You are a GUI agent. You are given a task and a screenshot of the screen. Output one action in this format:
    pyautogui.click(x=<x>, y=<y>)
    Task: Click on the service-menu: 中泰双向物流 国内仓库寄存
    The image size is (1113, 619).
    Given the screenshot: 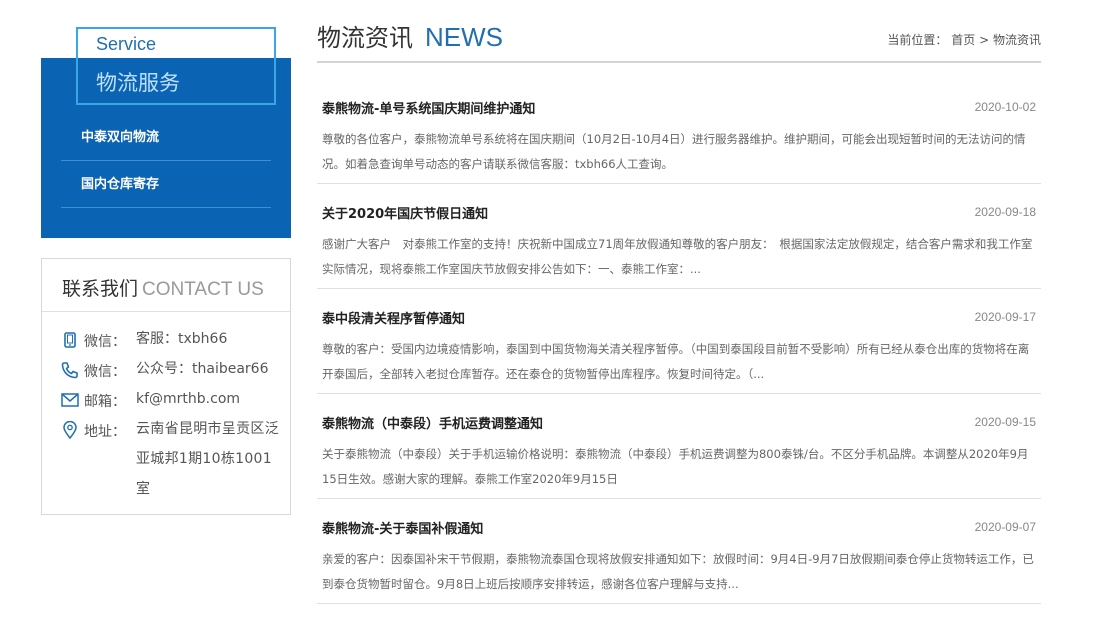 What is the action you would take?
    pyautogui.click(x=166, y=161)
    